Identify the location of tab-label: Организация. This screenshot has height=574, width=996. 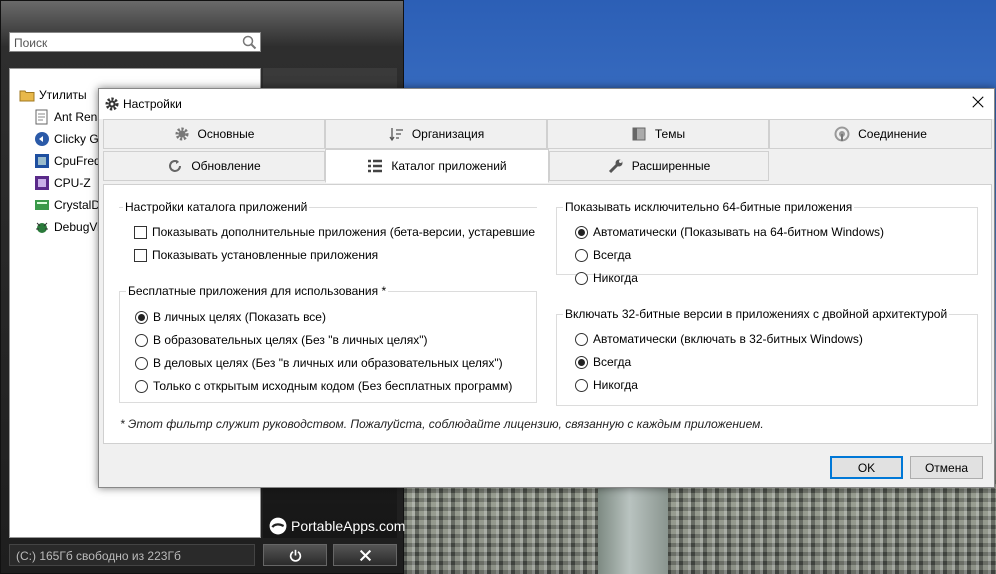
(448, 134).